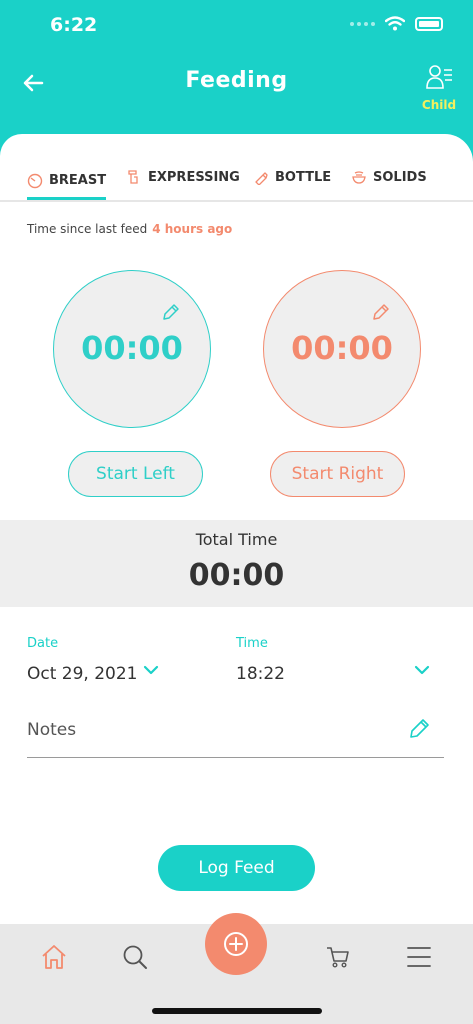 This screenshot has width=473, height=1024. I want to click on feeding-tabs: BREAST EXPRESSING BOTTLE SOLIDS, so click(236, 176).